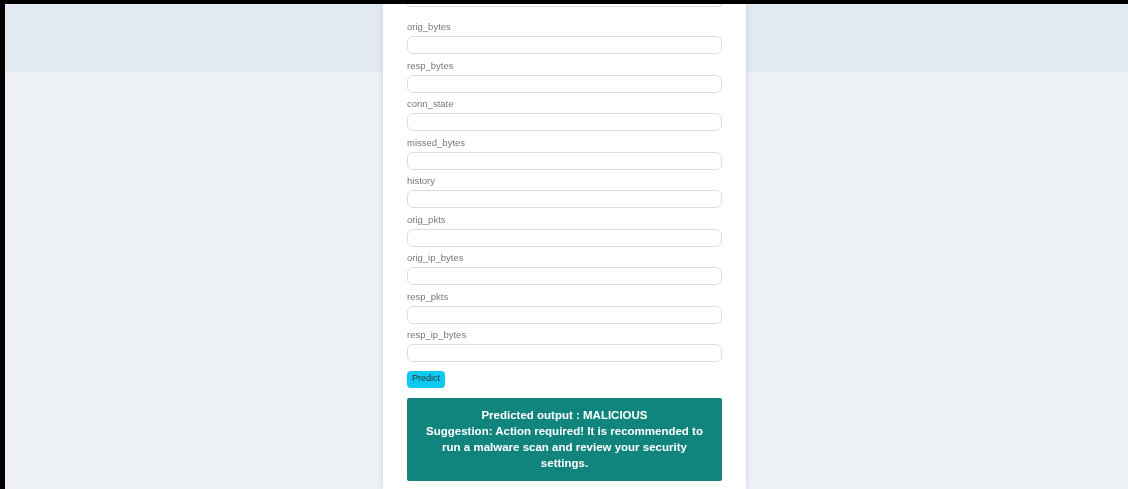  What do you see at coordinates (431, 65) in the screenshot?
I see `field-label: resp_bytes` at bounding box center [431, 65].